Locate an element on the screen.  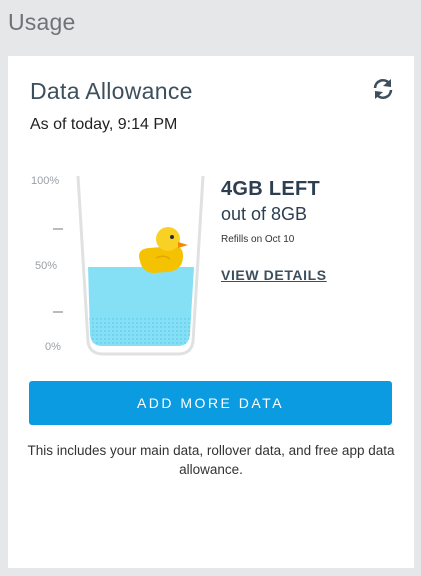
section-title: Usage is located at coordinates (42, 22).